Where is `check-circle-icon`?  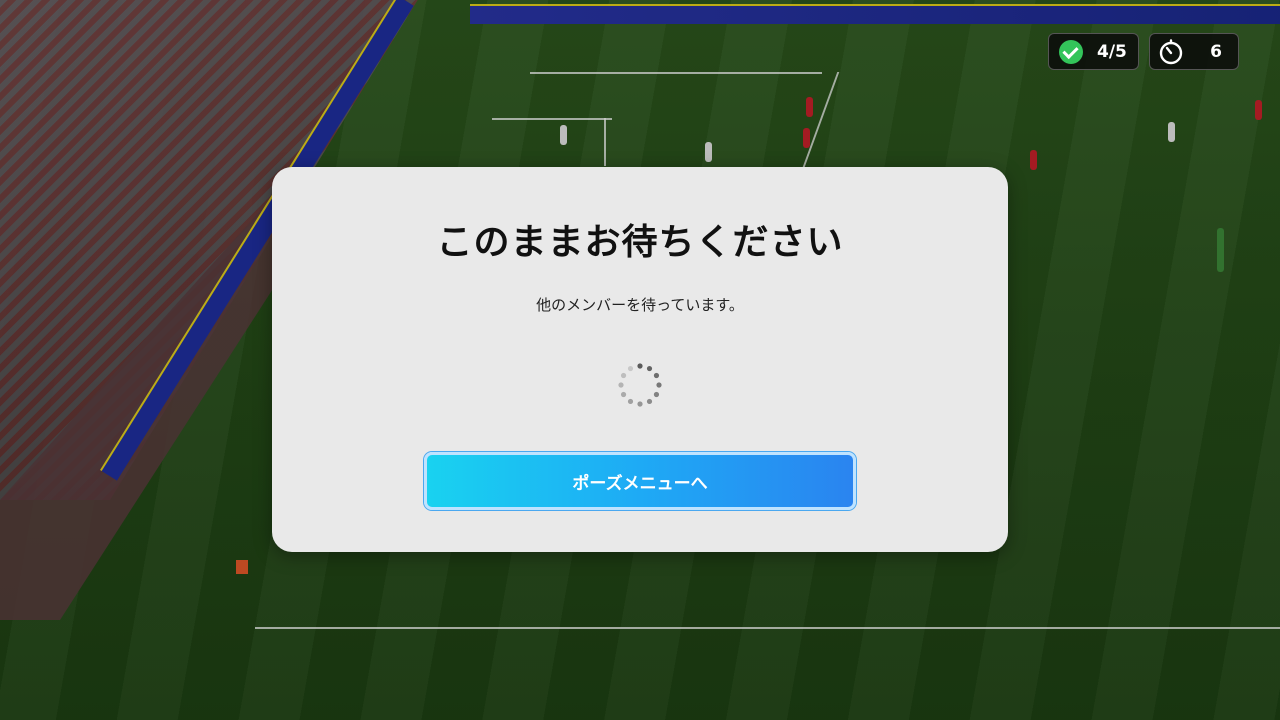 check-circle-icon is located at coordinates (1071, 51).